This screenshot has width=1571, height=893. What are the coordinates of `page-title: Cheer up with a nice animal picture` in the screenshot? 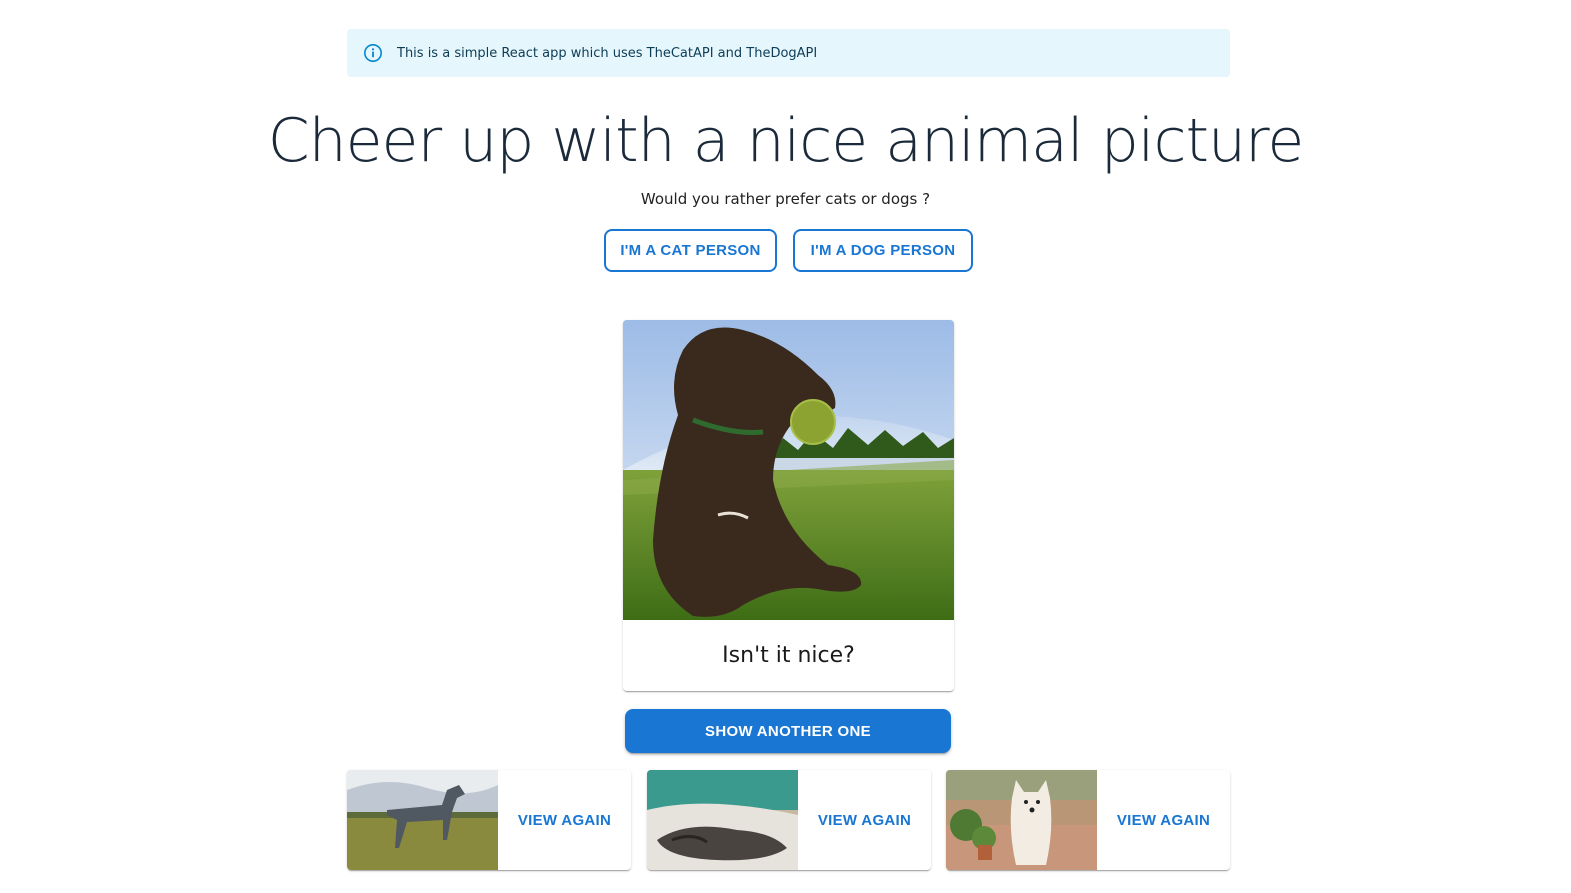 It's located at (786, 141).